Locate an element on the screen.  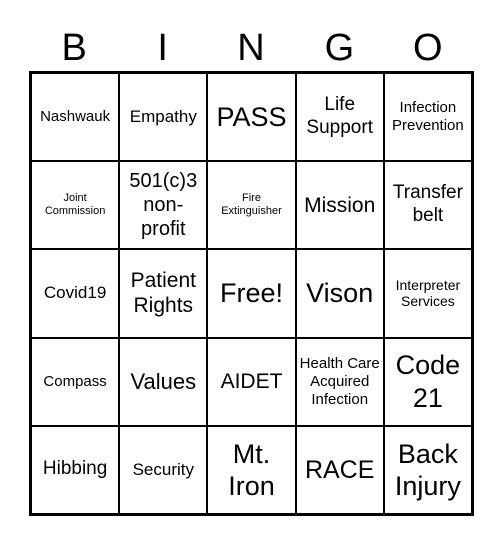
bingo-cell: Mt. Iron is located at coordinates (251, 469).